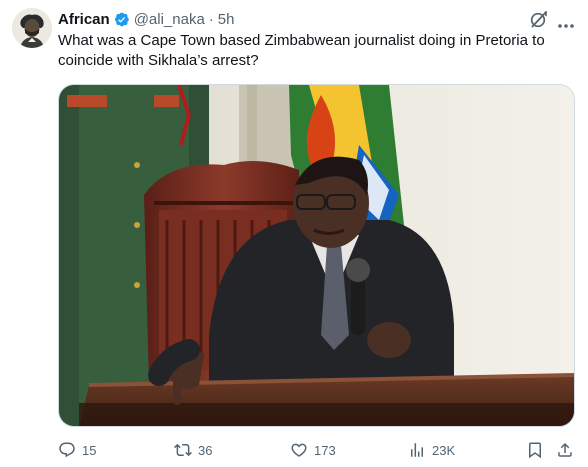 This screenshot has height=467, width=588. What do you see at coordinates (299, 450) in the screenshot?
I see `heart-icon` at bounding box center [299, 450].